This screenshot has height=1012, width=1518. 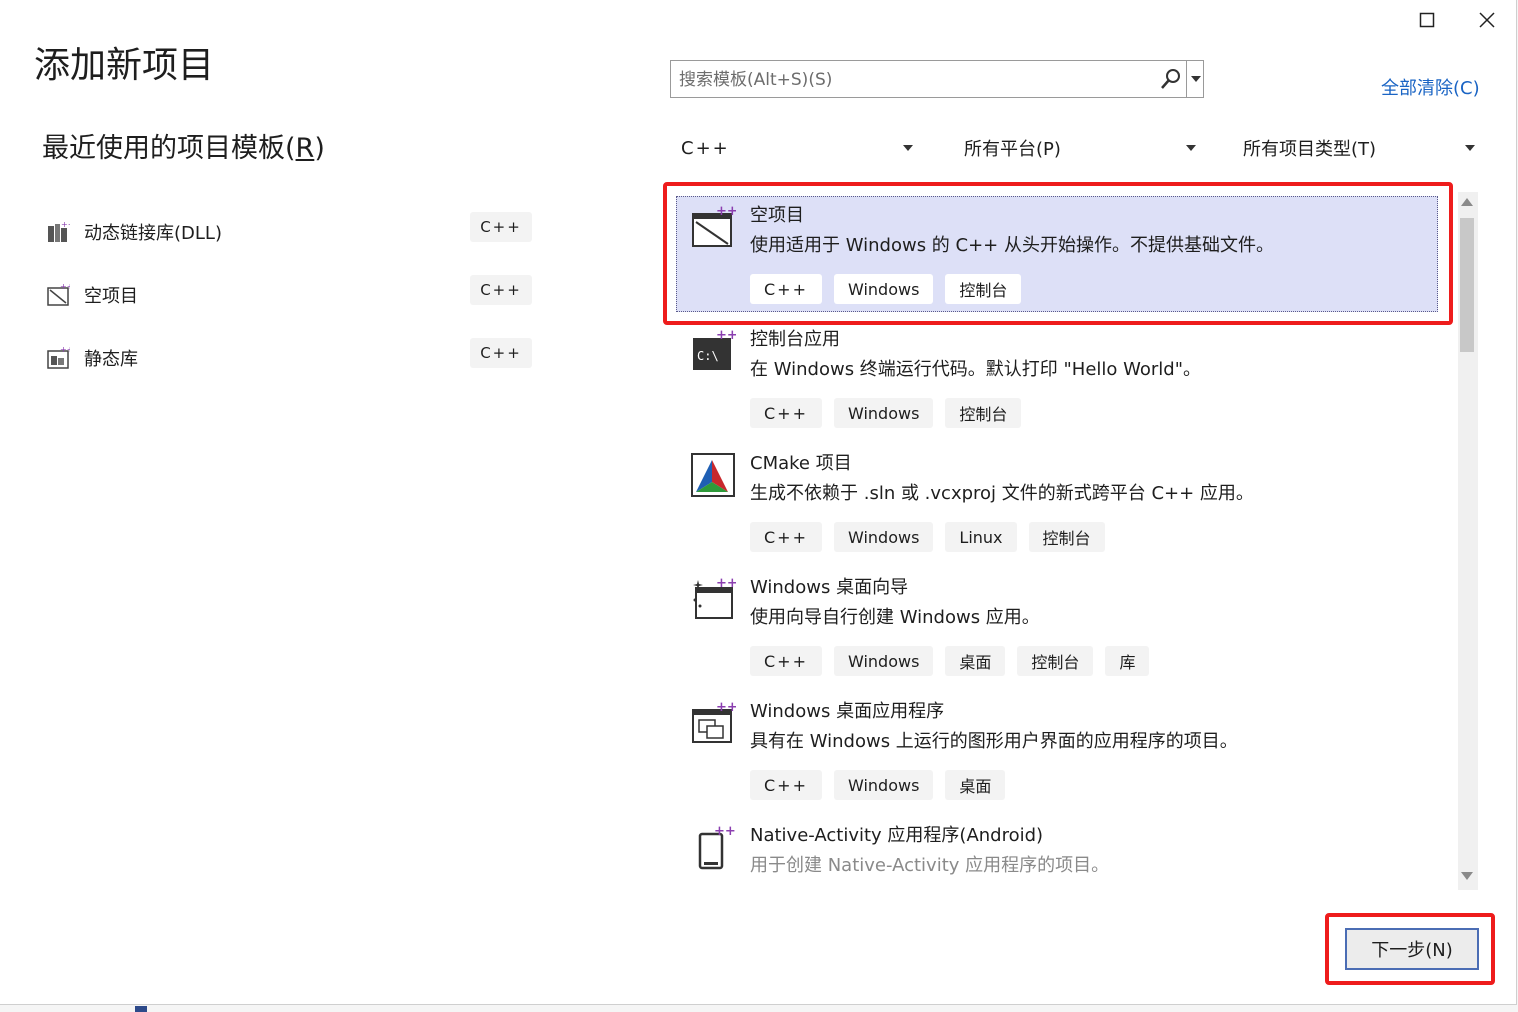 I want to click on cmake-icon, so click(x=713, y=475).